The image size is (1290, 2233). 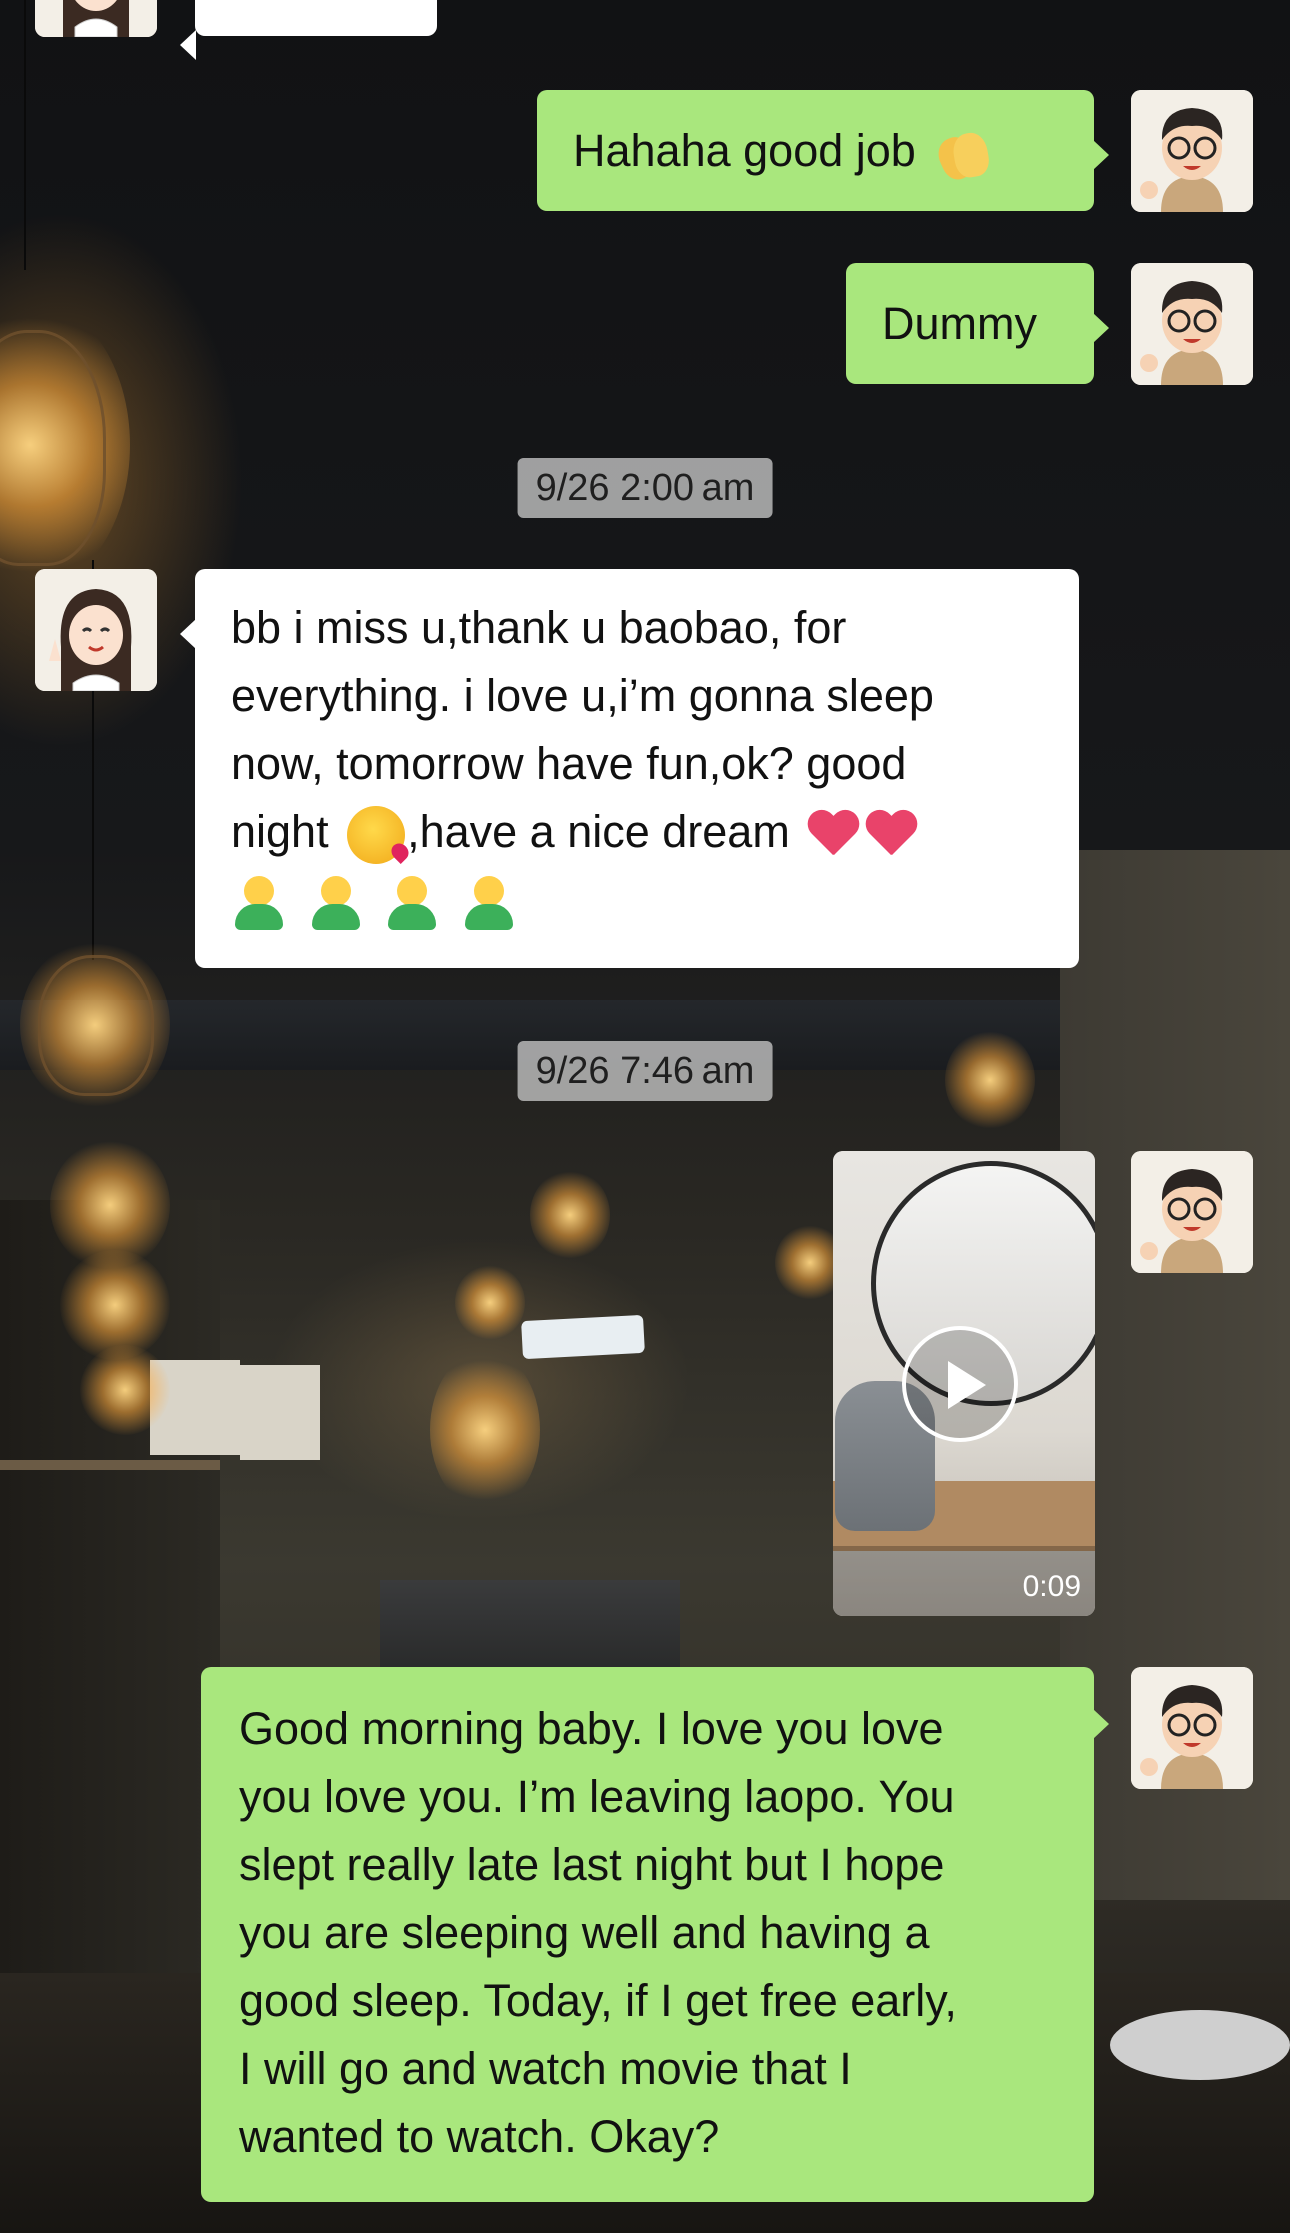 What do you see at coordinates (539, 627) in the screenshot?
I see `message-line: bb i miss u,thank u baobao, for` at bounding box center [539, 627].